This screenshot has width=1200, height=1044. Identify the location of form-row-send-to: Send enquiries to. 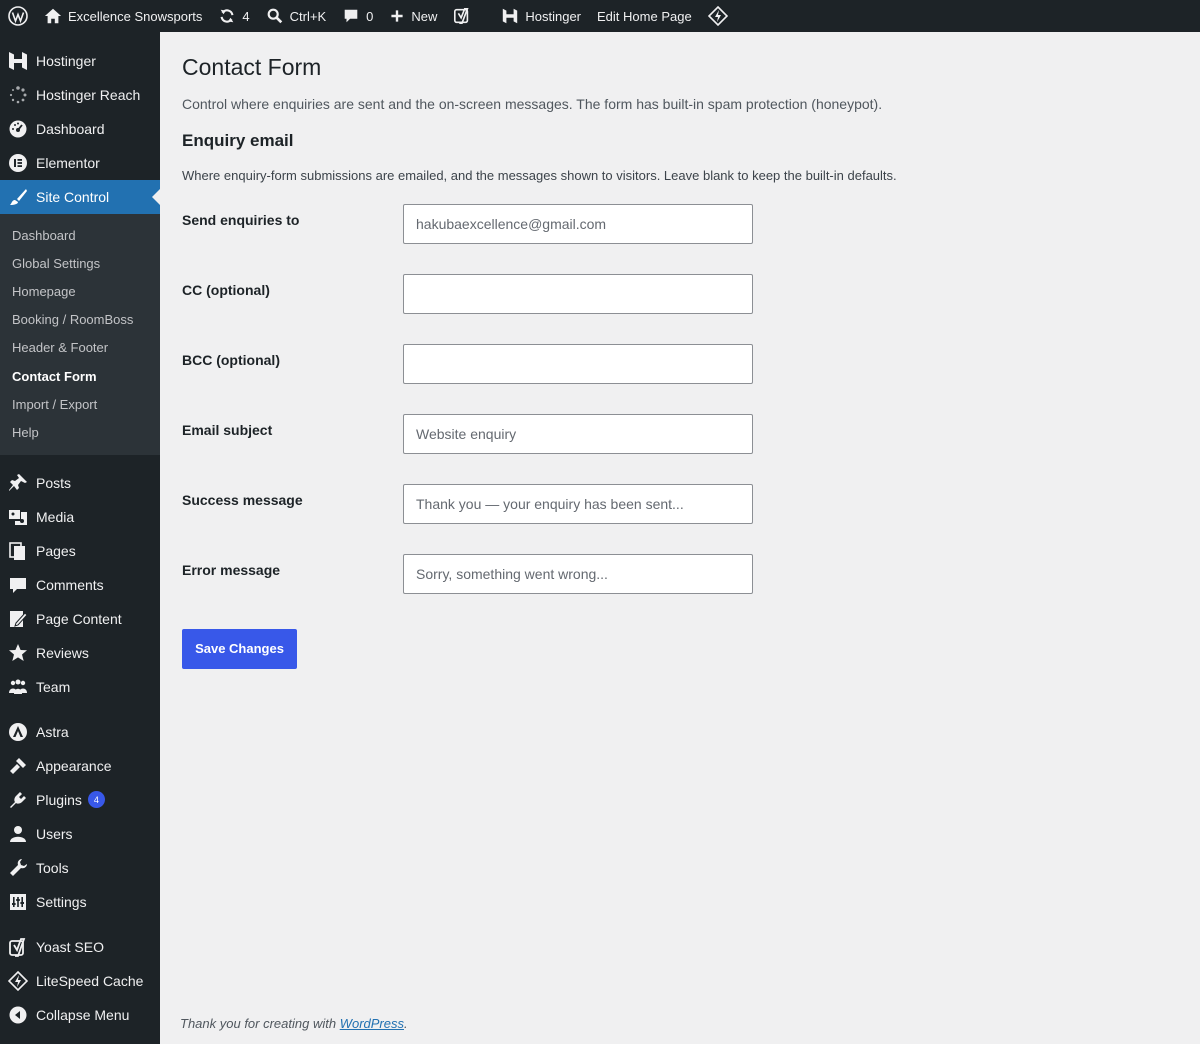
(682, 238).